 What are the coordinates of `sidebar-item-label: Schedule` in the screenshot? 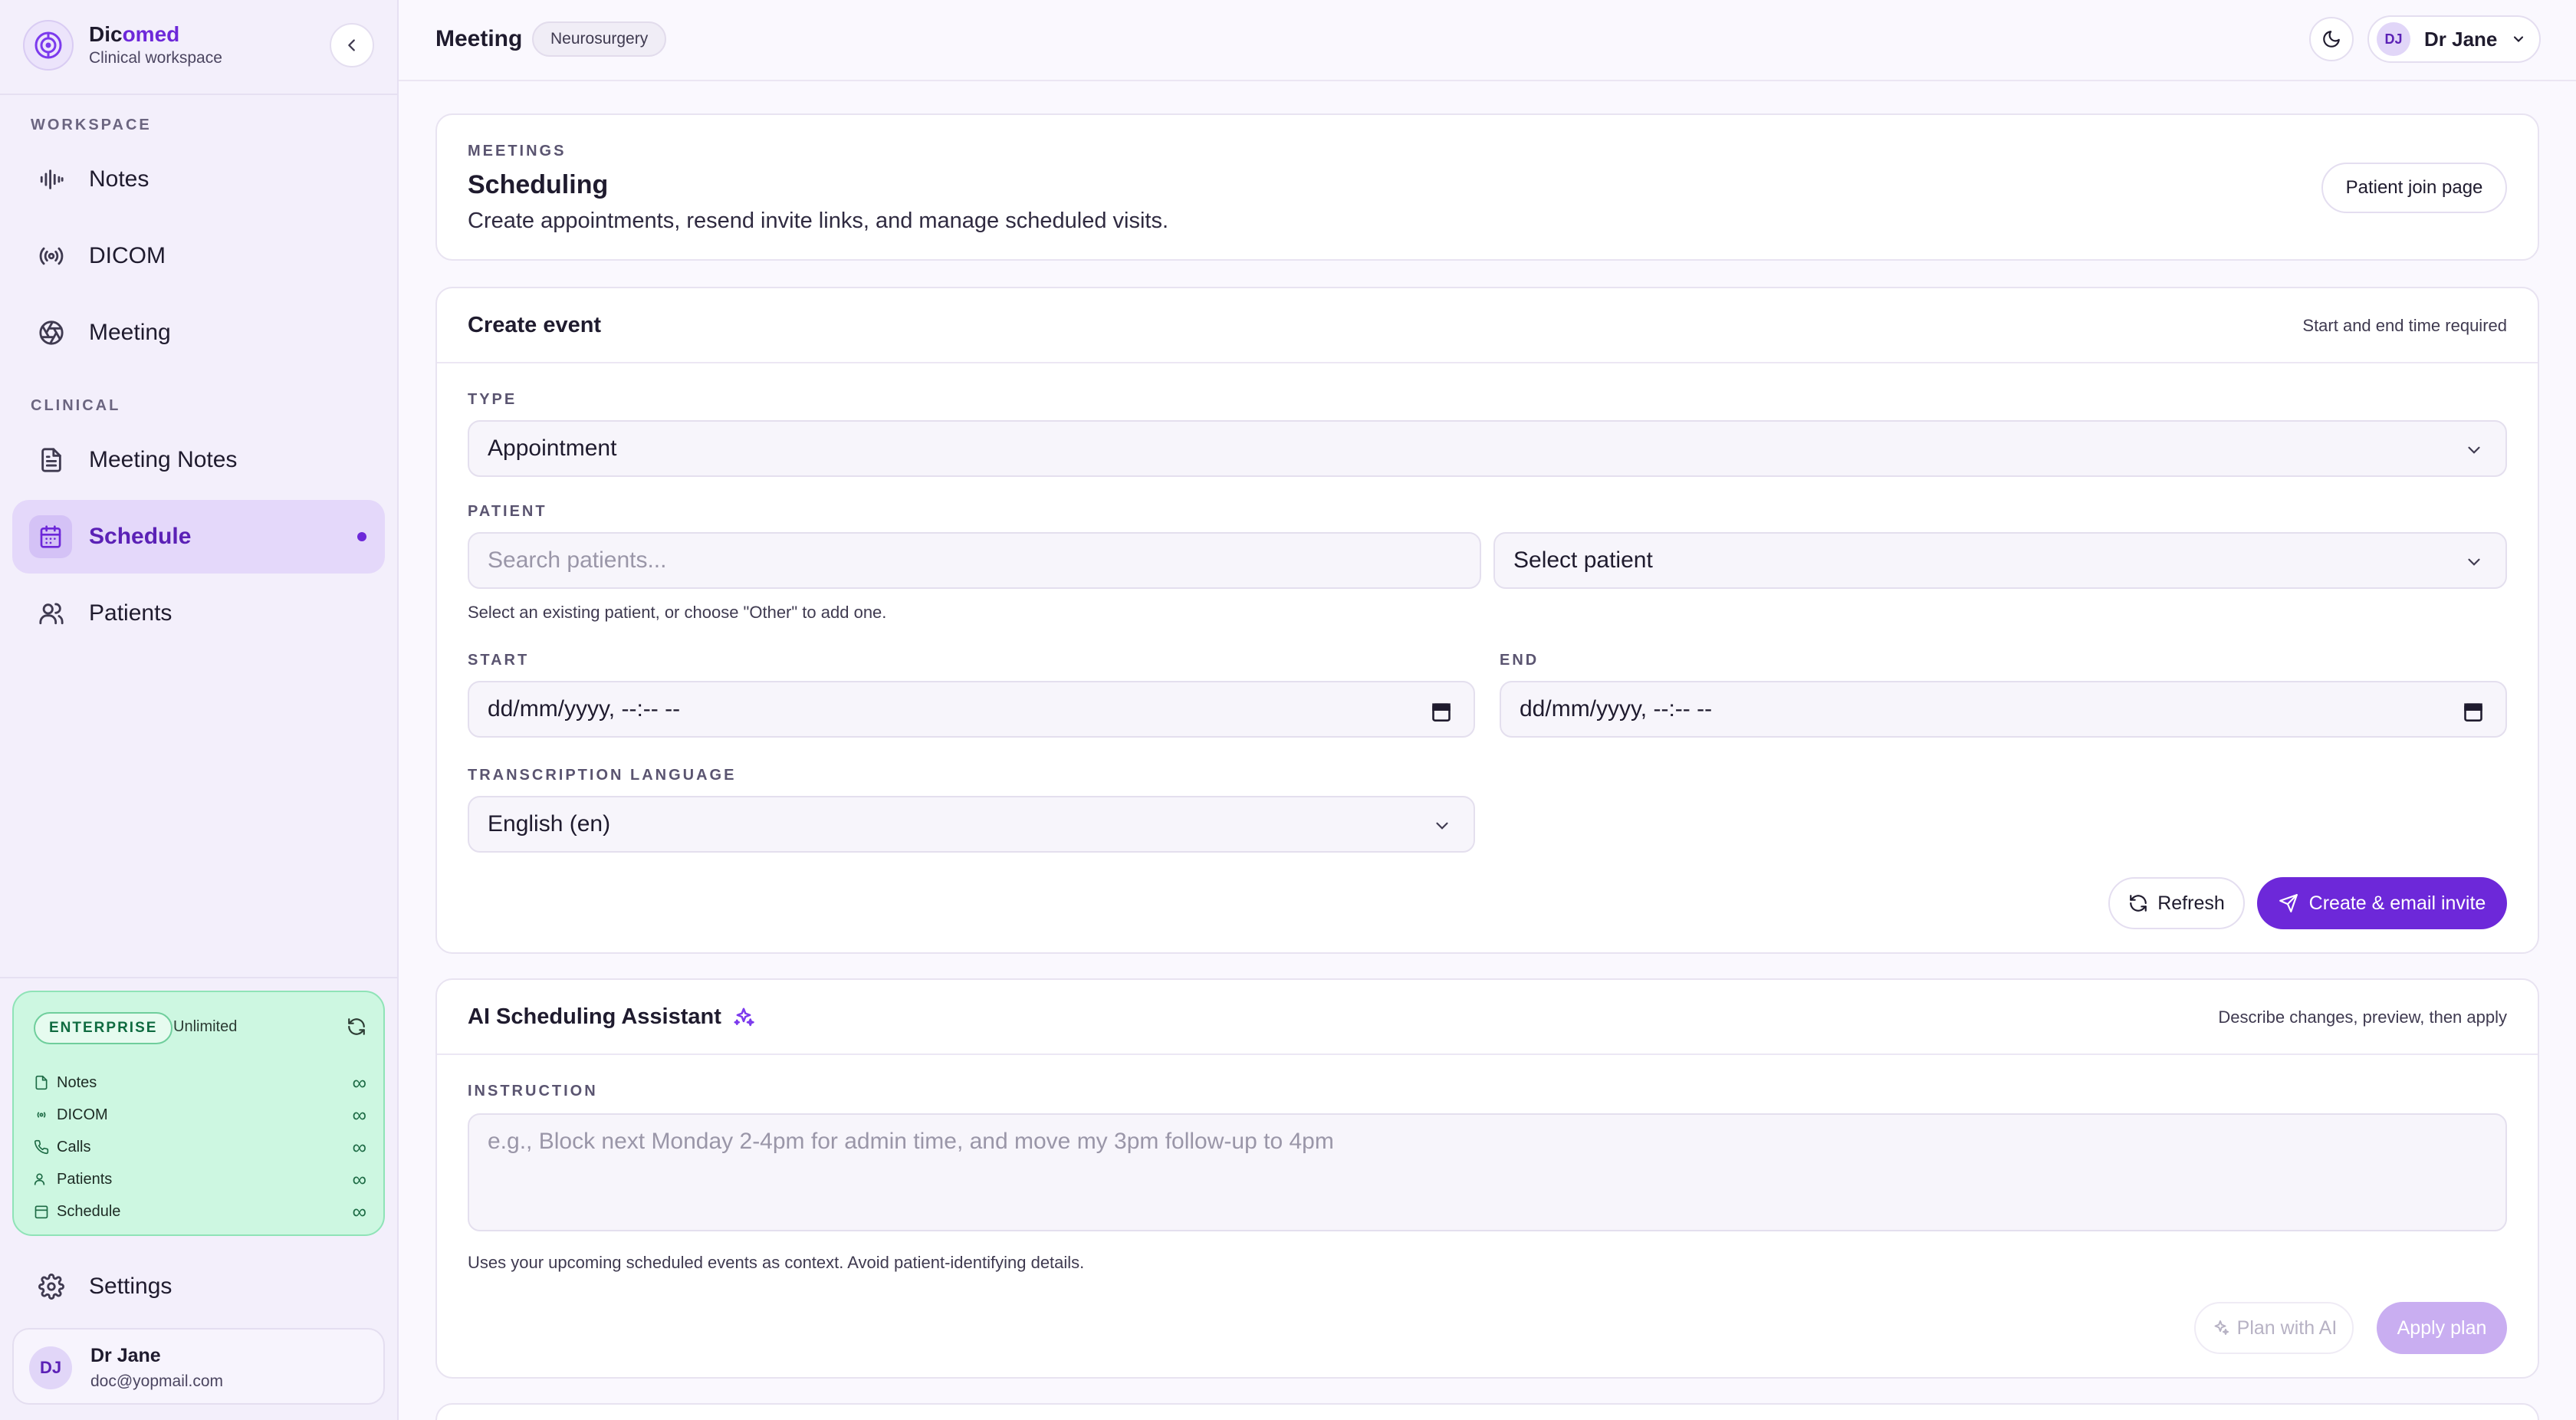 It's located at (141, 536).